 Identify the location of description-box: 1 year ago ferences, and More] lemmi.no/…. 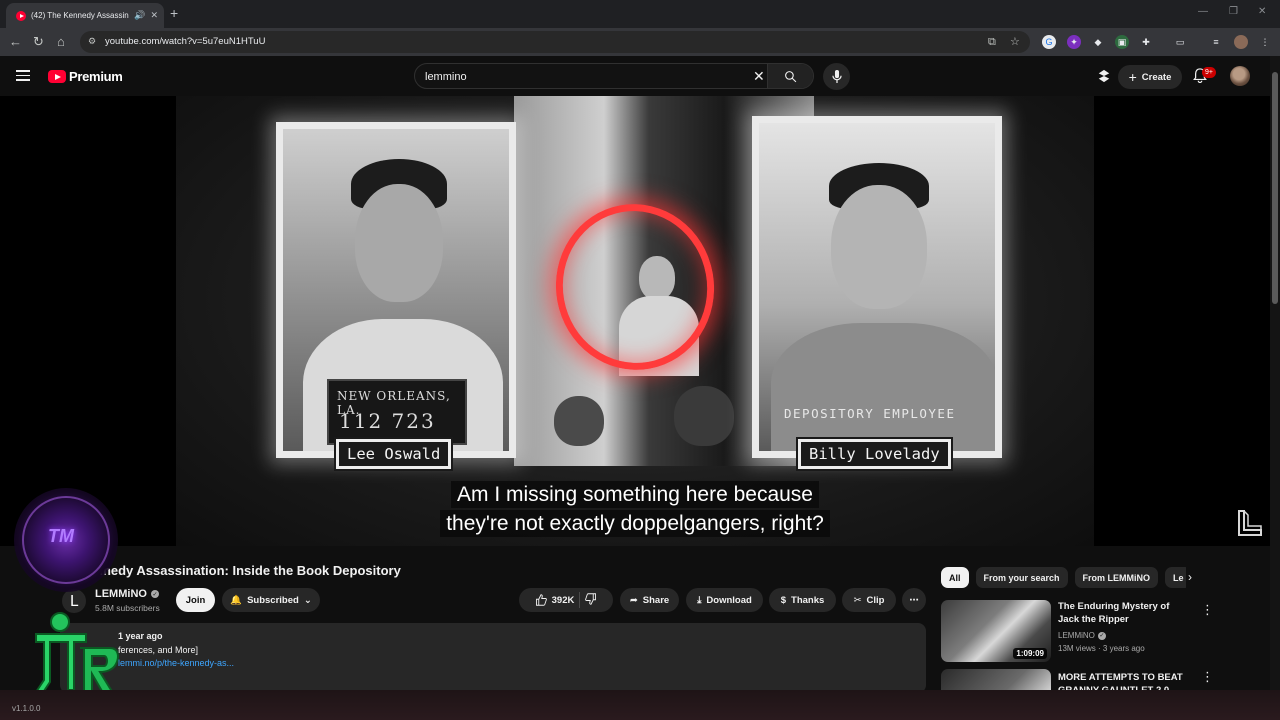
(493, 658).